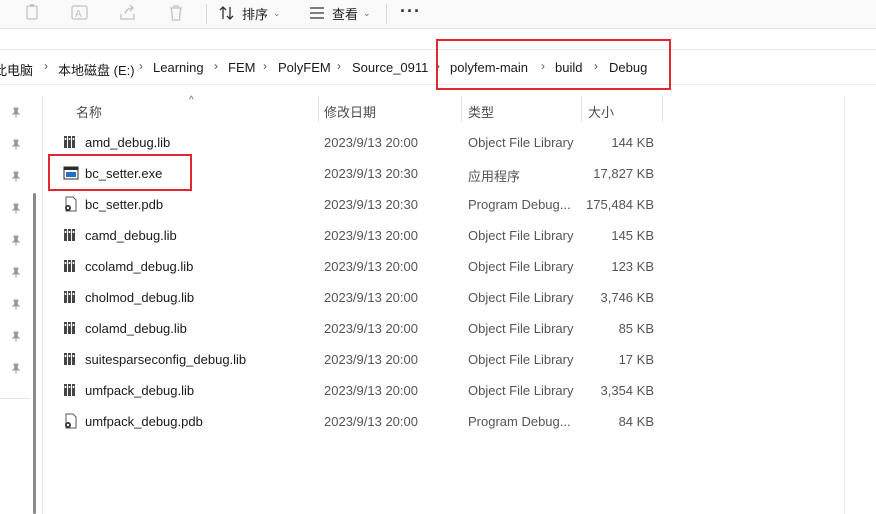 Image resolution: width=876 pixels, height=514 pixels. What do you see at coordinates (71, 421) in the screenshot?
I see `pdb-icon` at bounding box center [71, 421].